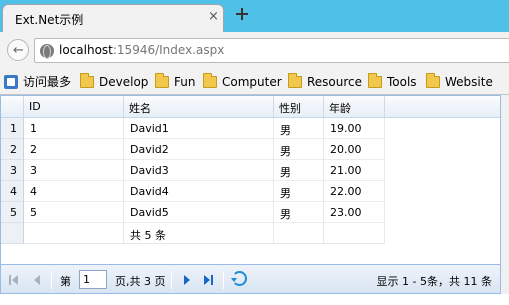 The width and height of the screenshot is (509, 305). I want to click on window-scrollbar, so click(505, 194).